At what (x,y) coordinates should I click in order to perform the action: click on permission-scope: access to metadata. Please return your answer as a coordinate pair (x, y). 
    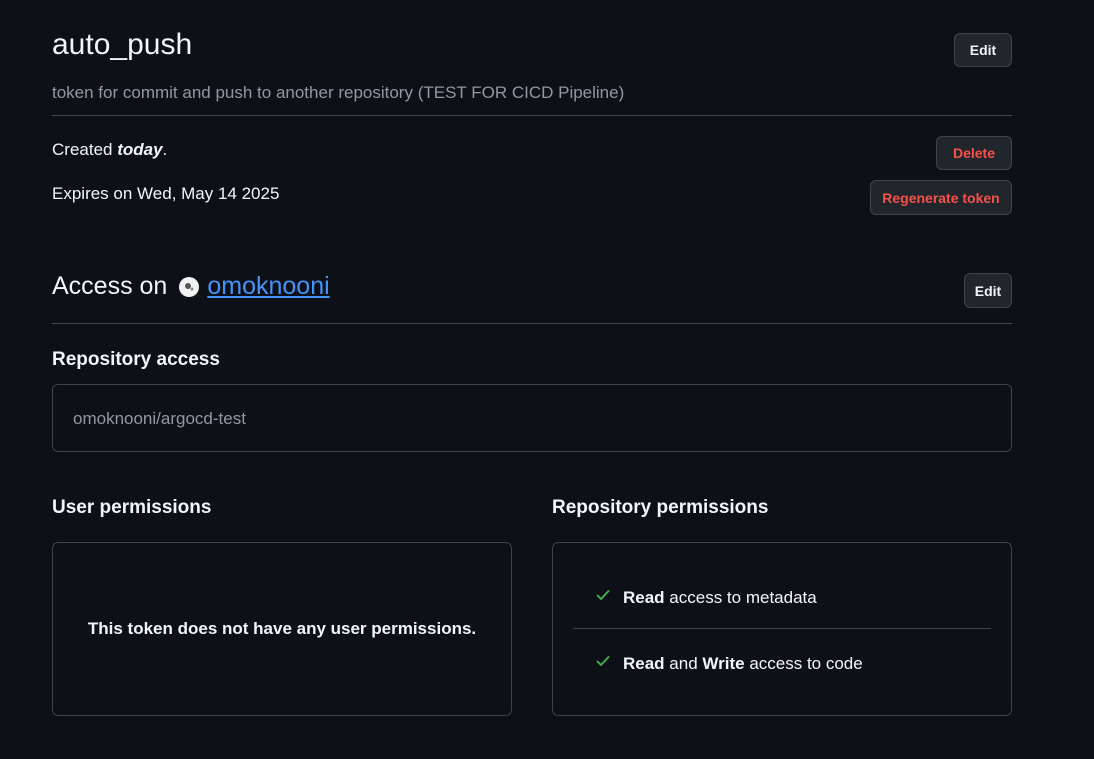
    Looking at the image, I should click on (740, 597).